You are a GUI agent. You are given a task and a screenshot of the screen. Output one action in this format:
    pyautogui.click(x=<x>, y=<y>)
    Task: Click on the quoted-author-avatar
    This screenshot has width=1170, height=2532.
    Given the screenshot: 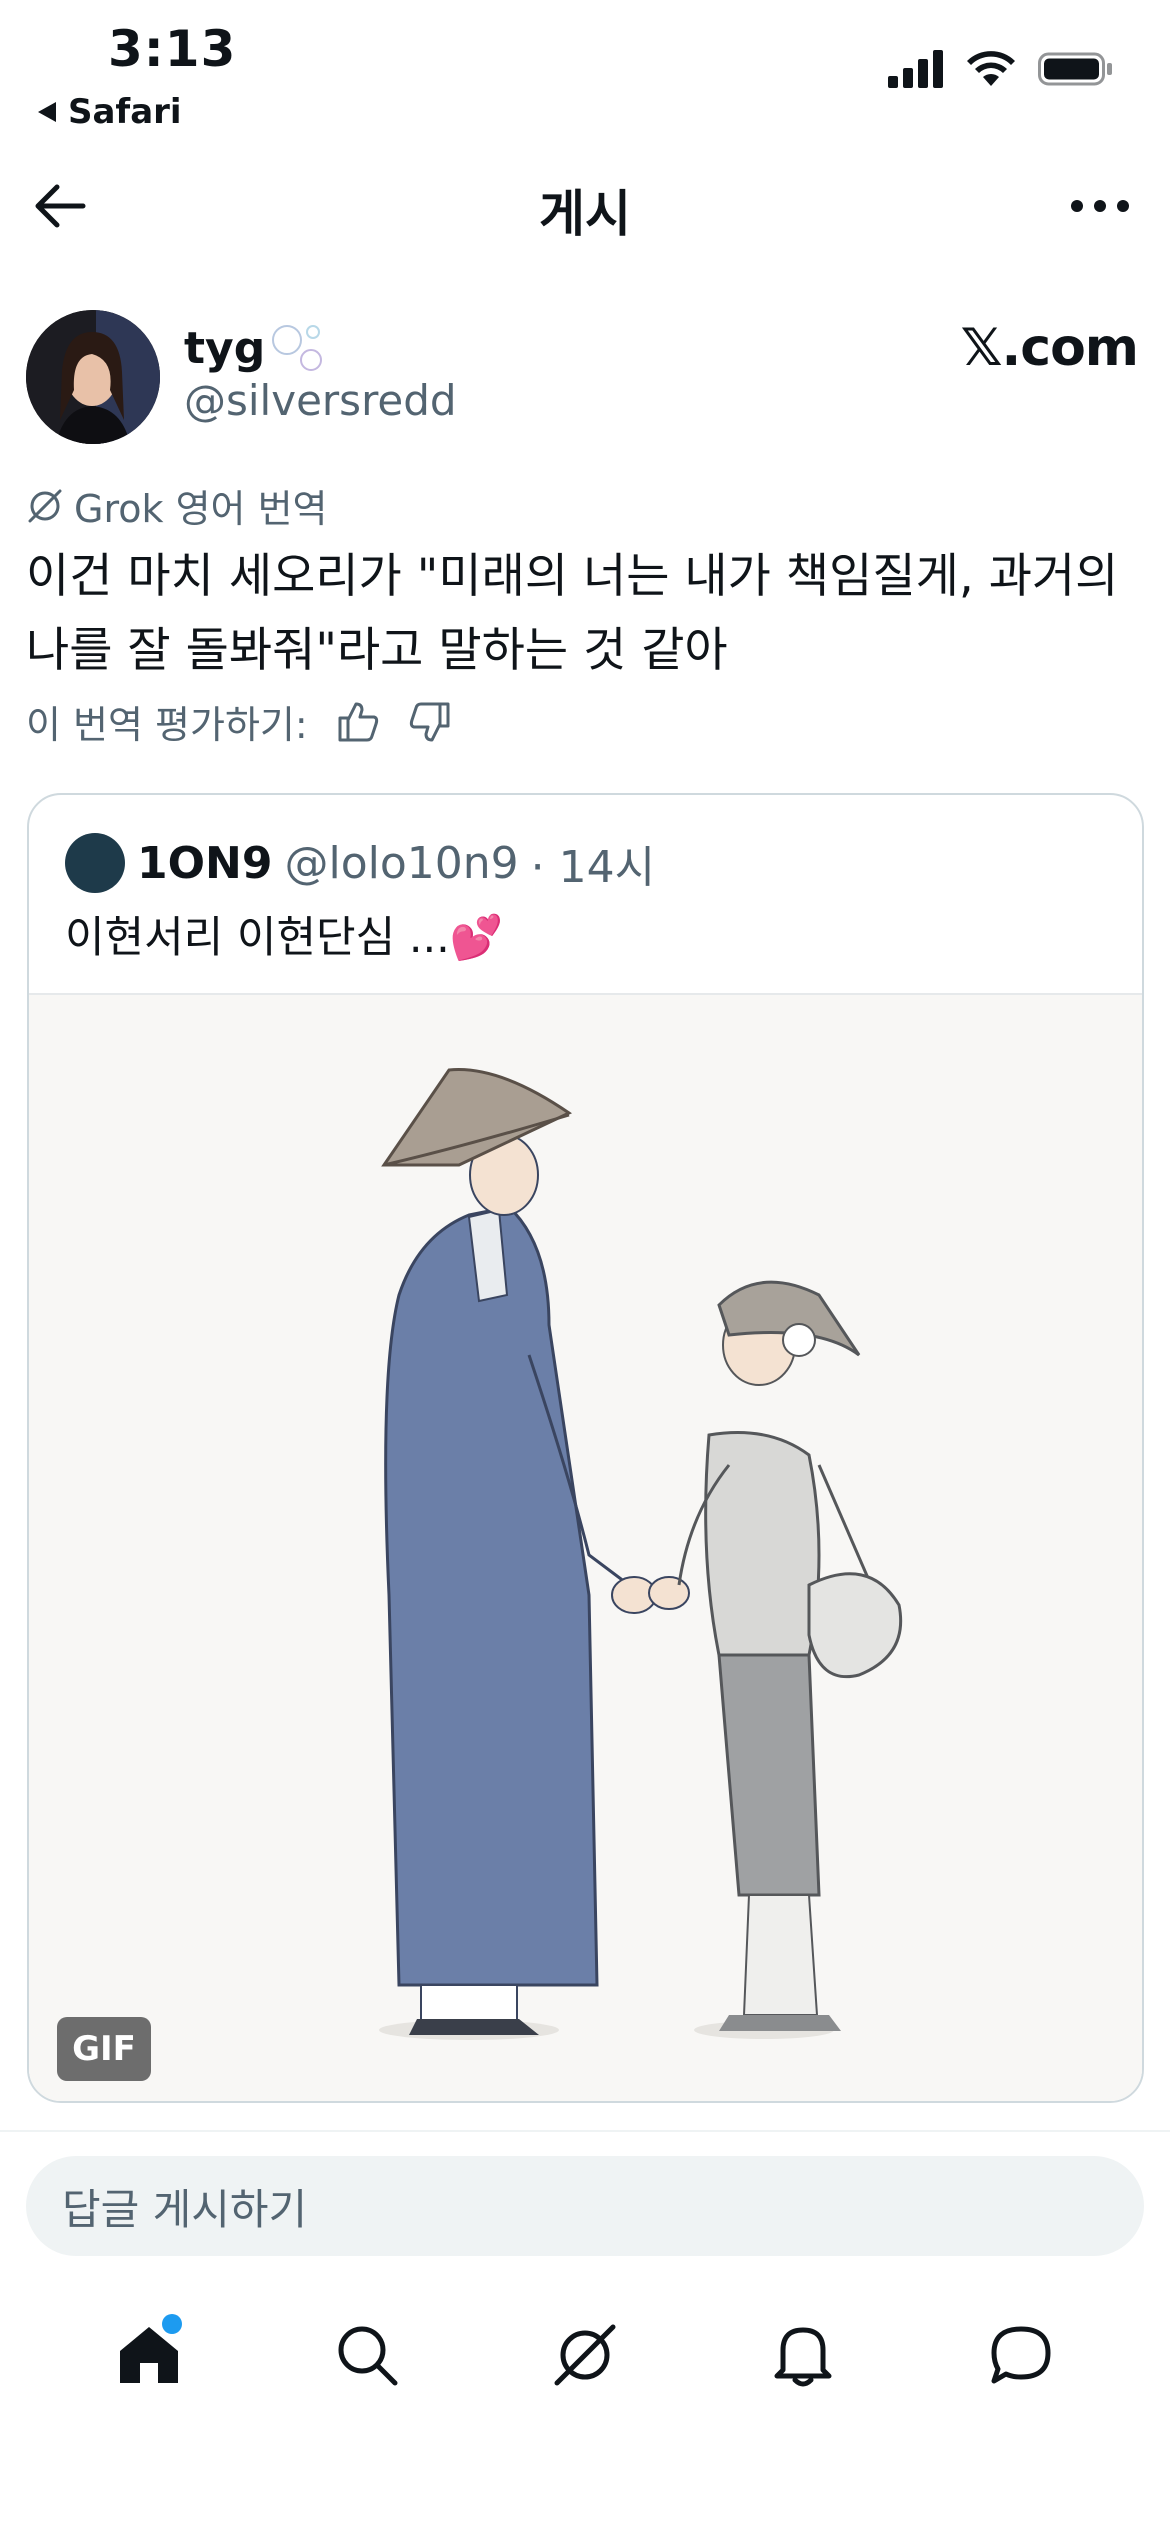 What is the action you would take?
    pyautogui.click(x=95, y=863)
    